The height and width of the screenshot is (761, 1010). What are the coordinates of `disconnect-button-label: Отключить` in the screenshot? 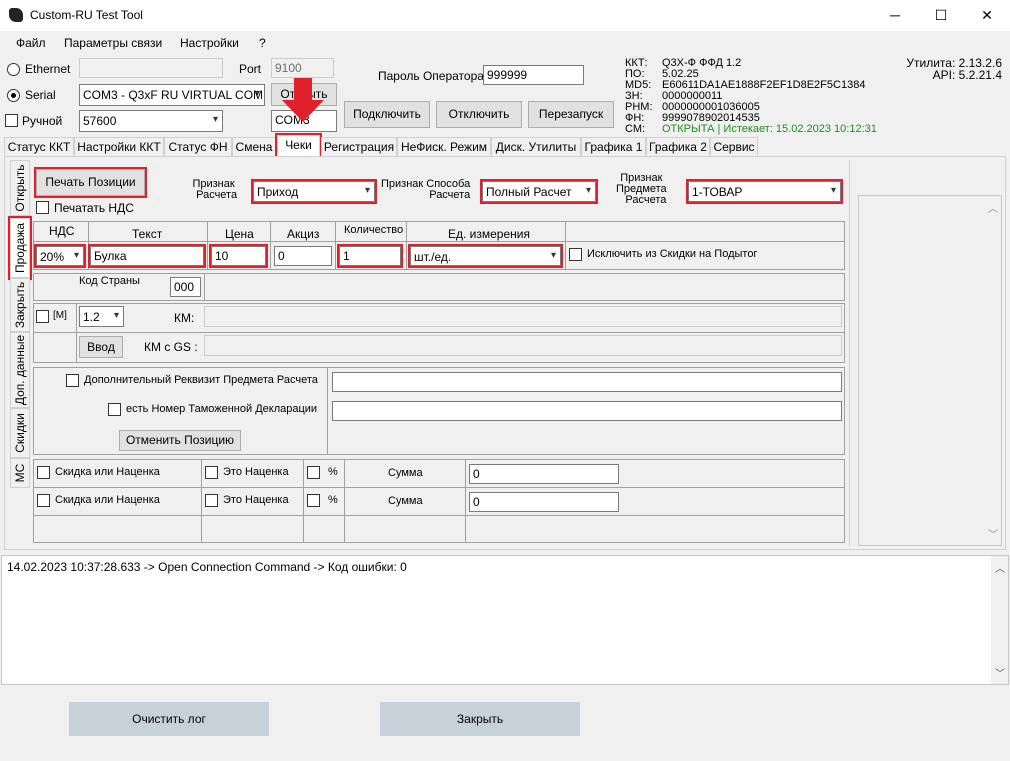 It's located at (479, 114).